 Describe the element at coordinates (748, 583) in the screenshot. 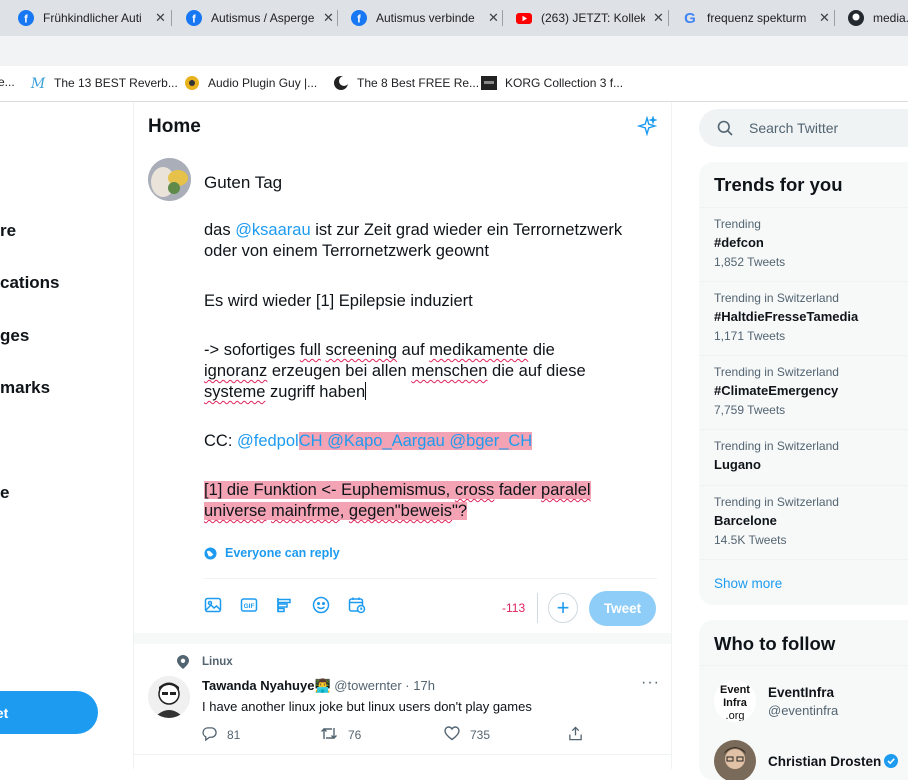

I see `show-more-link: Show more` at that location.